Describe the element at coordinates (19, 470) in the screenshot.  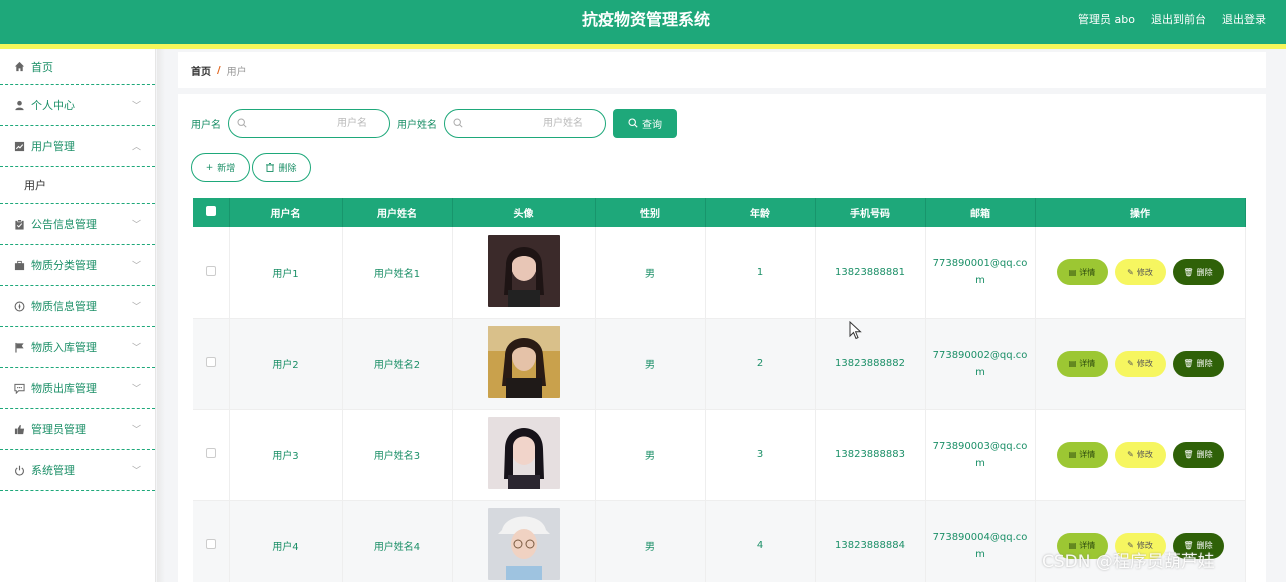
I see `power-icon` at that location.